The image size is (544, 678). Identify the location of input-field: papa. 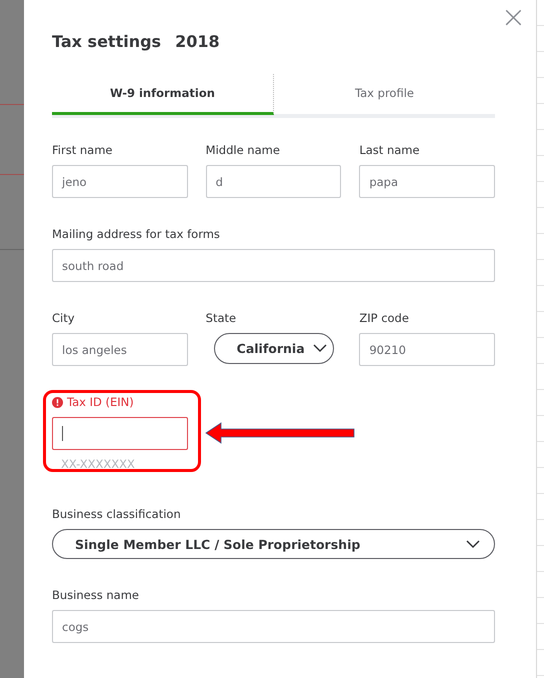
(427, 181).